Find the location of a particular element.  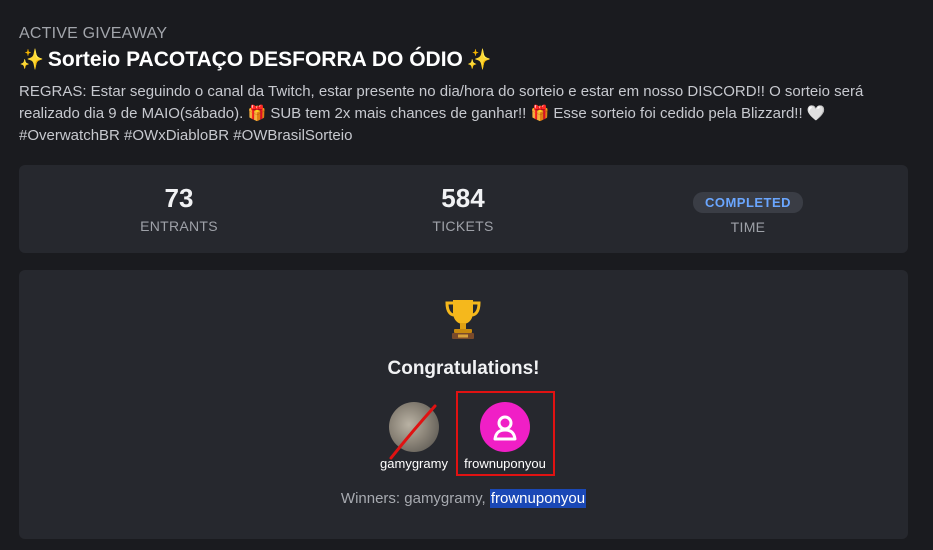

giveaway-title: ✨ Sorteio PACOTAÇO DESFORRA DO ÓDIO ✨ is located at coordinates (255, 59).